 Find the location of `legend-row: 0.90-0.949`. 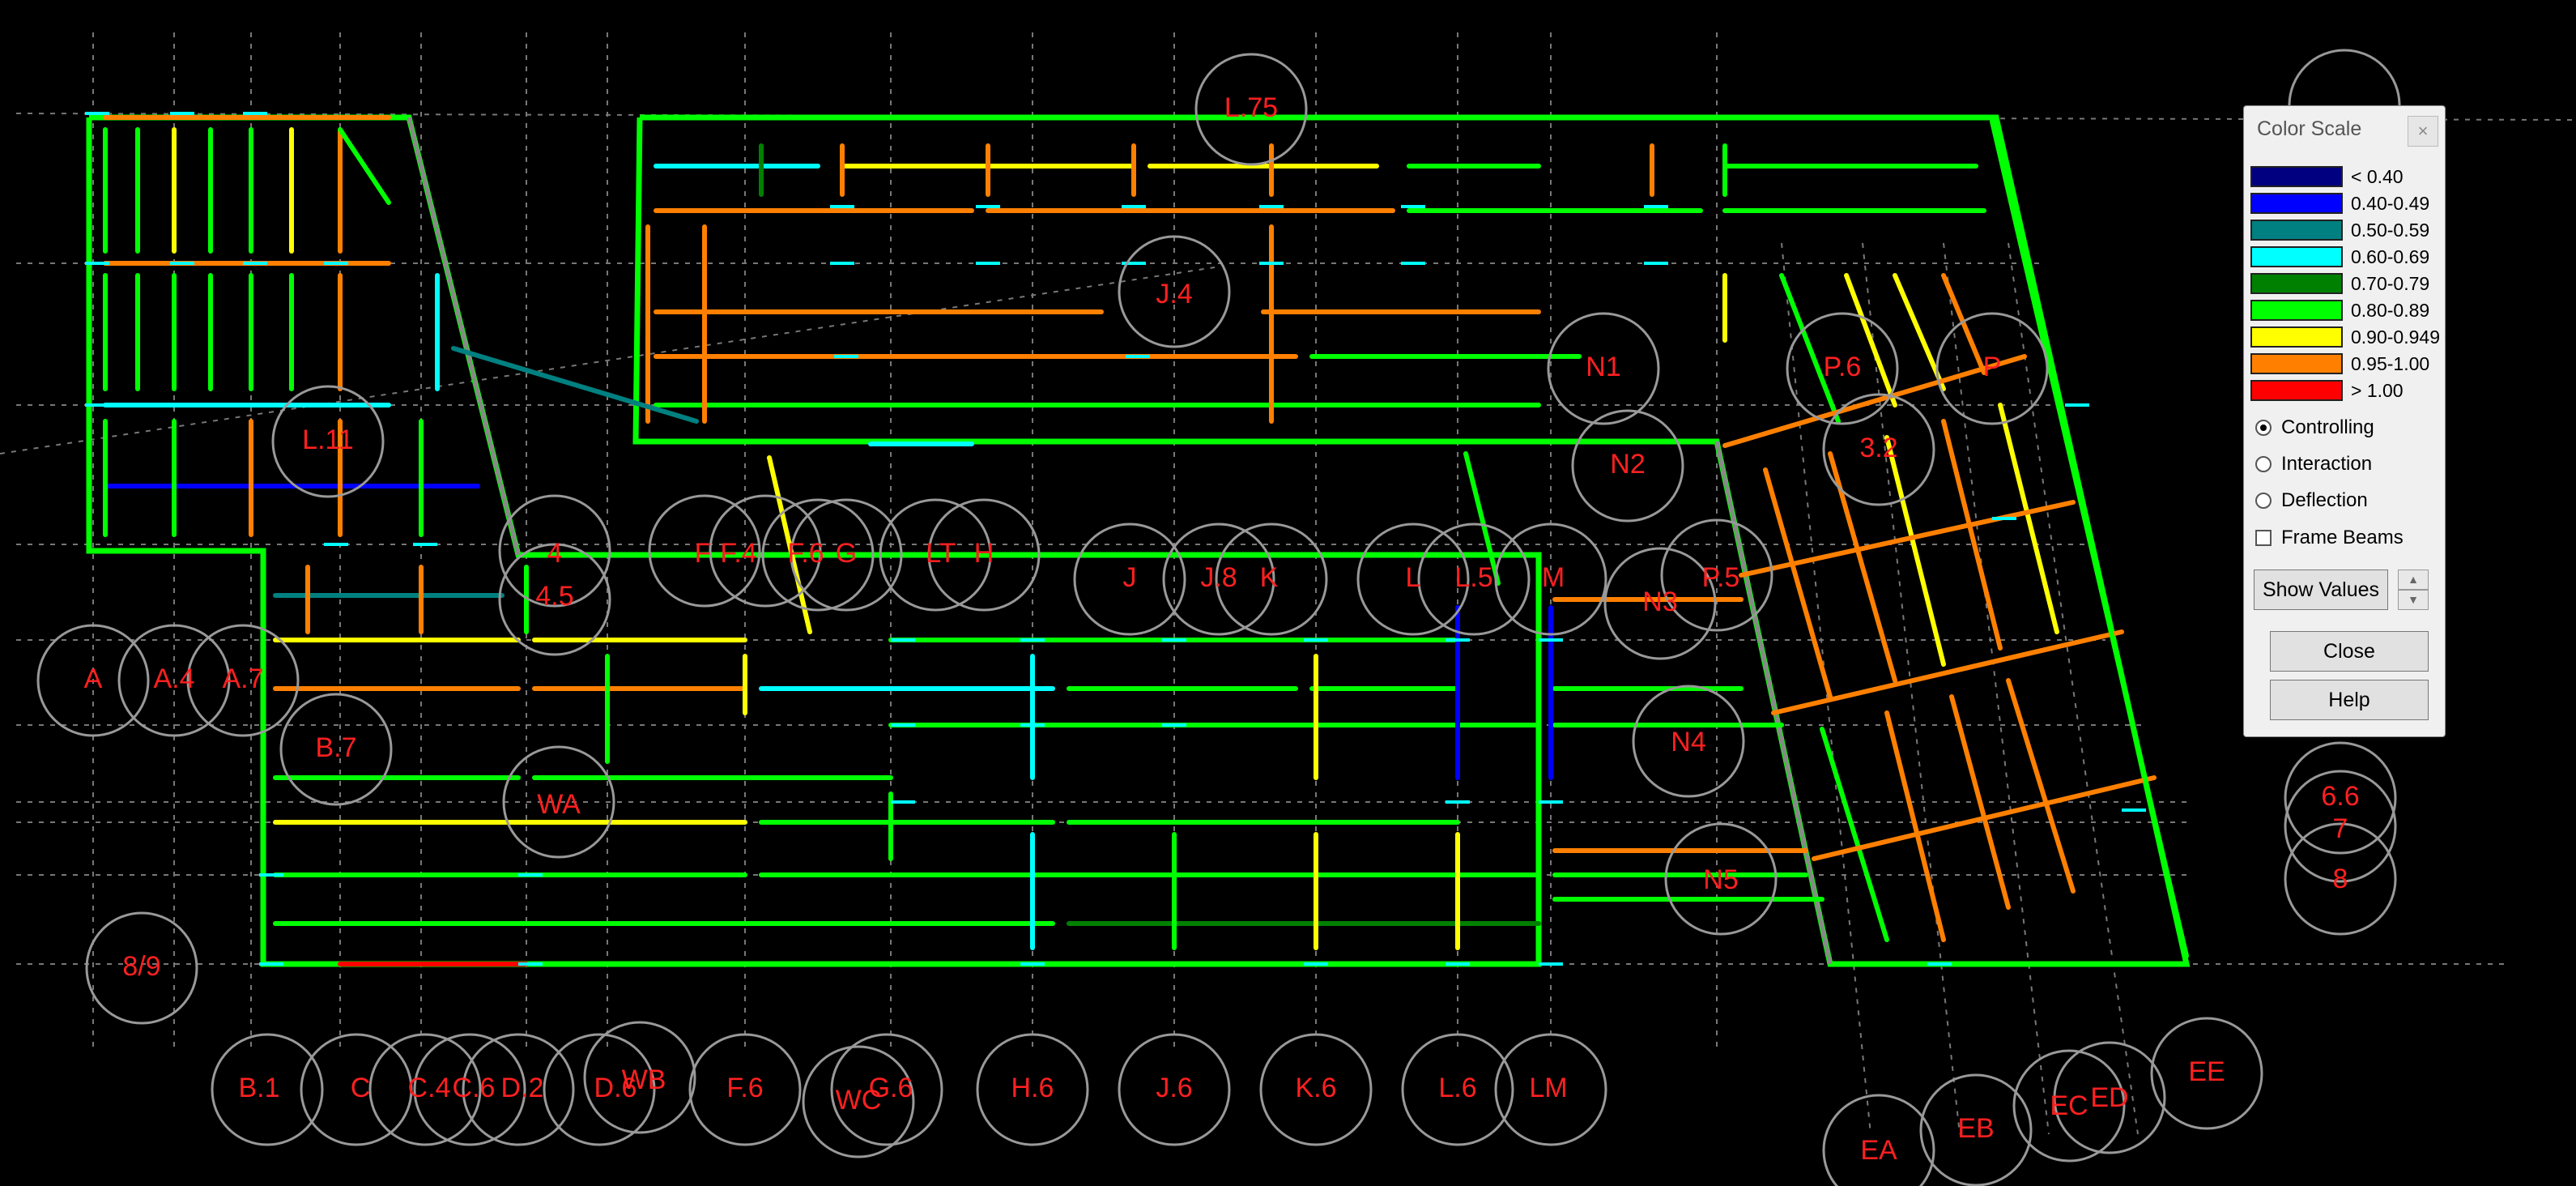

legend-row: 0.90-0.949 is located at coordinates (2345, 337).